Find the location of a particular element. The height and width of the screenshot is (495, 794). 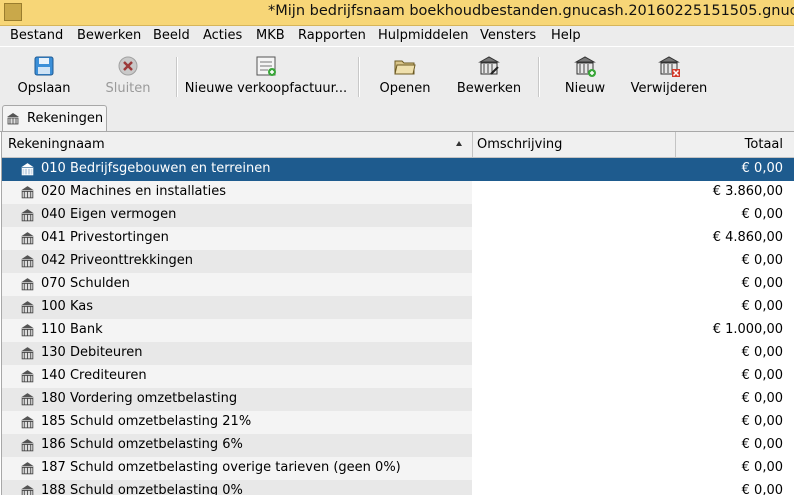

menu-acties: Acties is located at coordinates (222, 35).